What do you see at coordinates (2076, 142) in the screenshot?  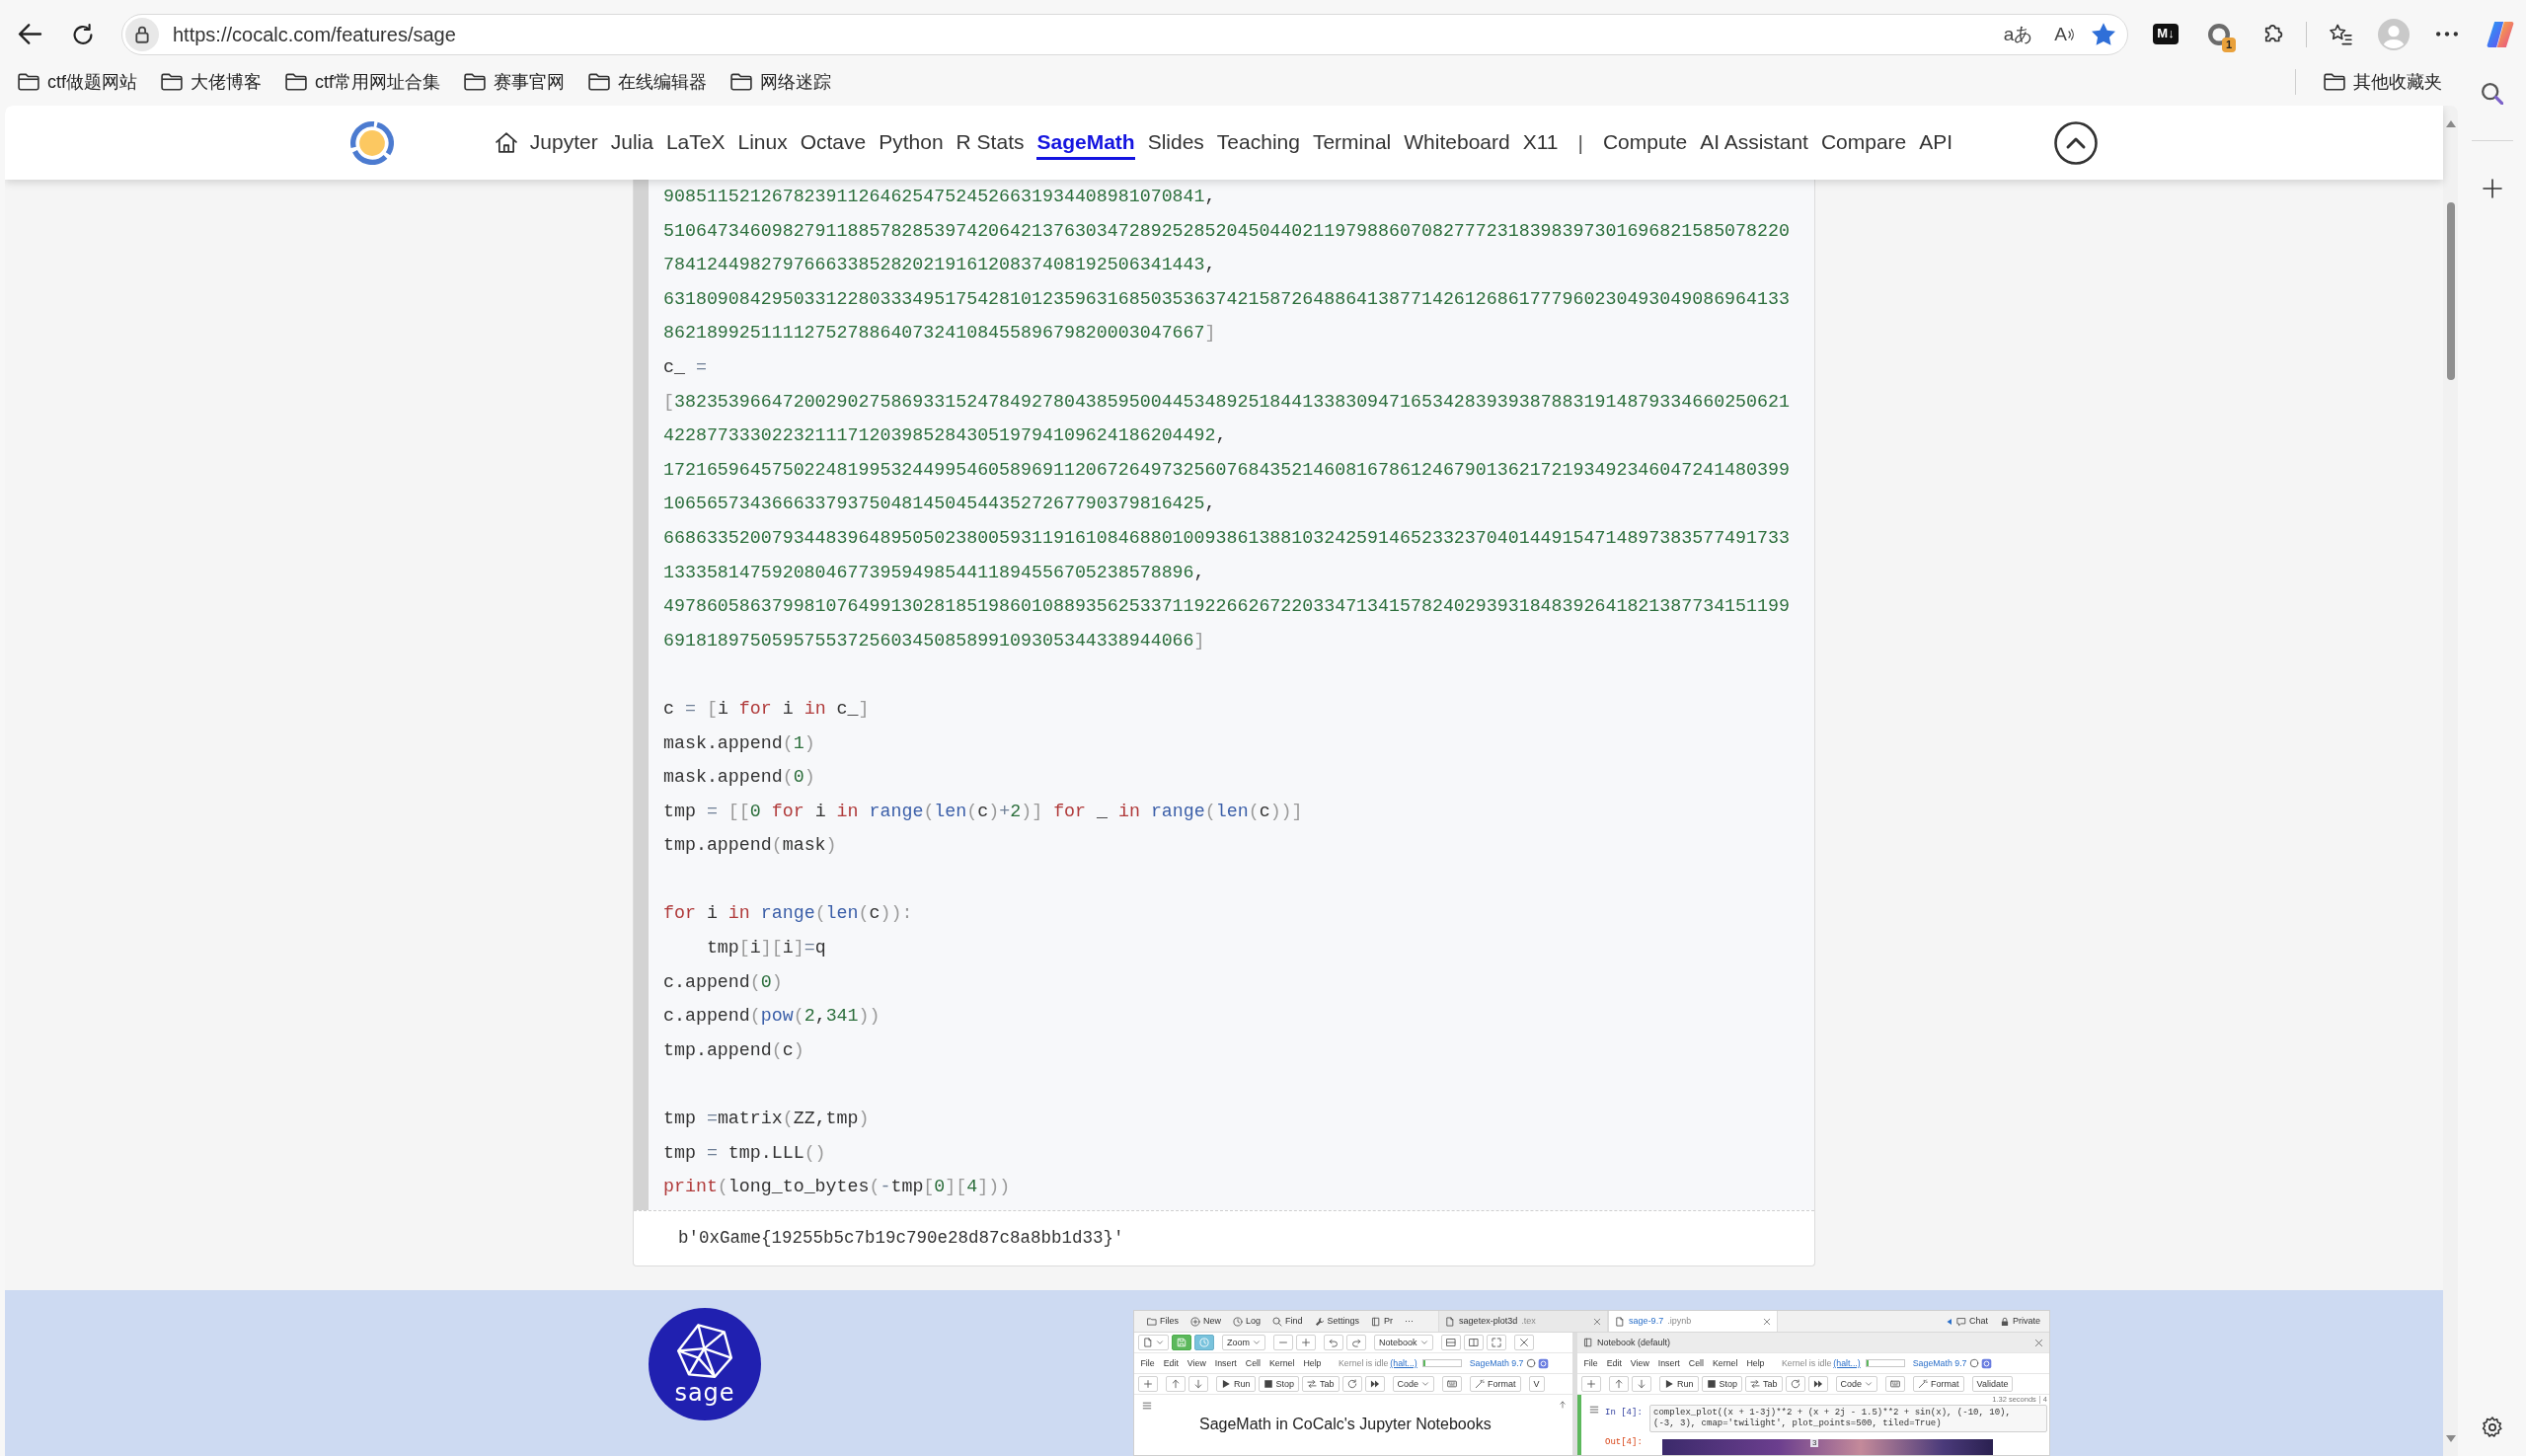 I see `chevron-up-icon` at bounding box center [2076, 142].